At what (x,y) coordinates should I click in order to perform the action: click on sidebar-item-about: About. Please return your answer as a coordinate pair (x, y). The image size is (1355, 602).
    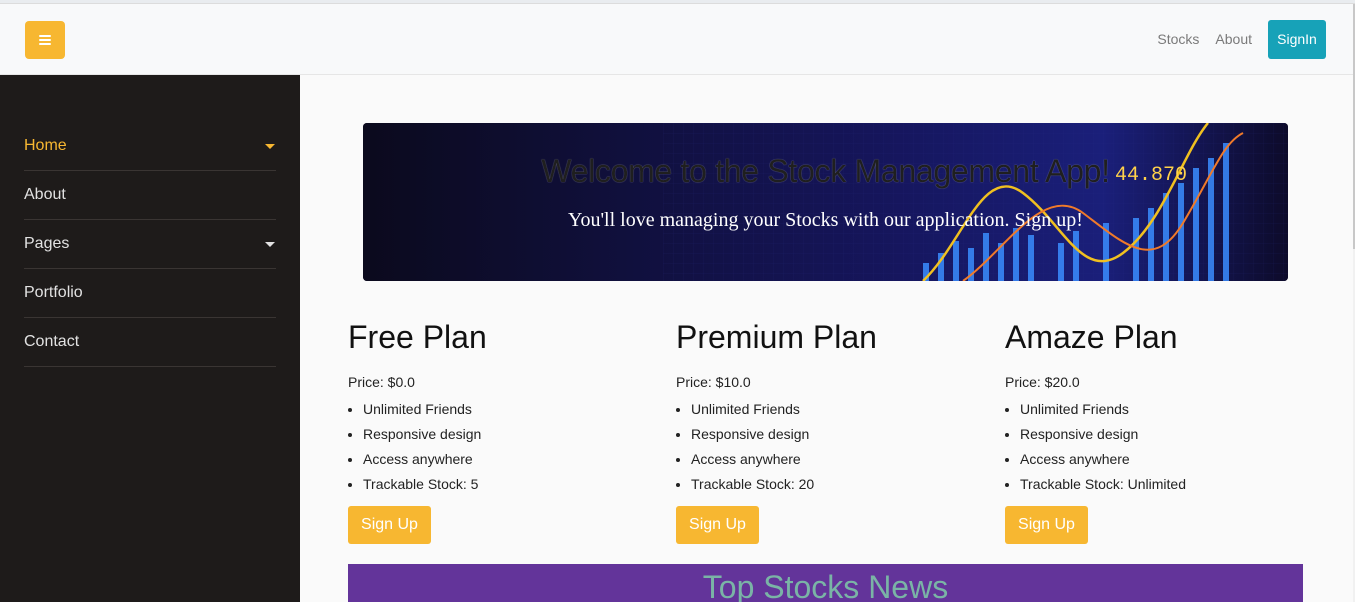
    Looking at the image, I should click on (150, 195).